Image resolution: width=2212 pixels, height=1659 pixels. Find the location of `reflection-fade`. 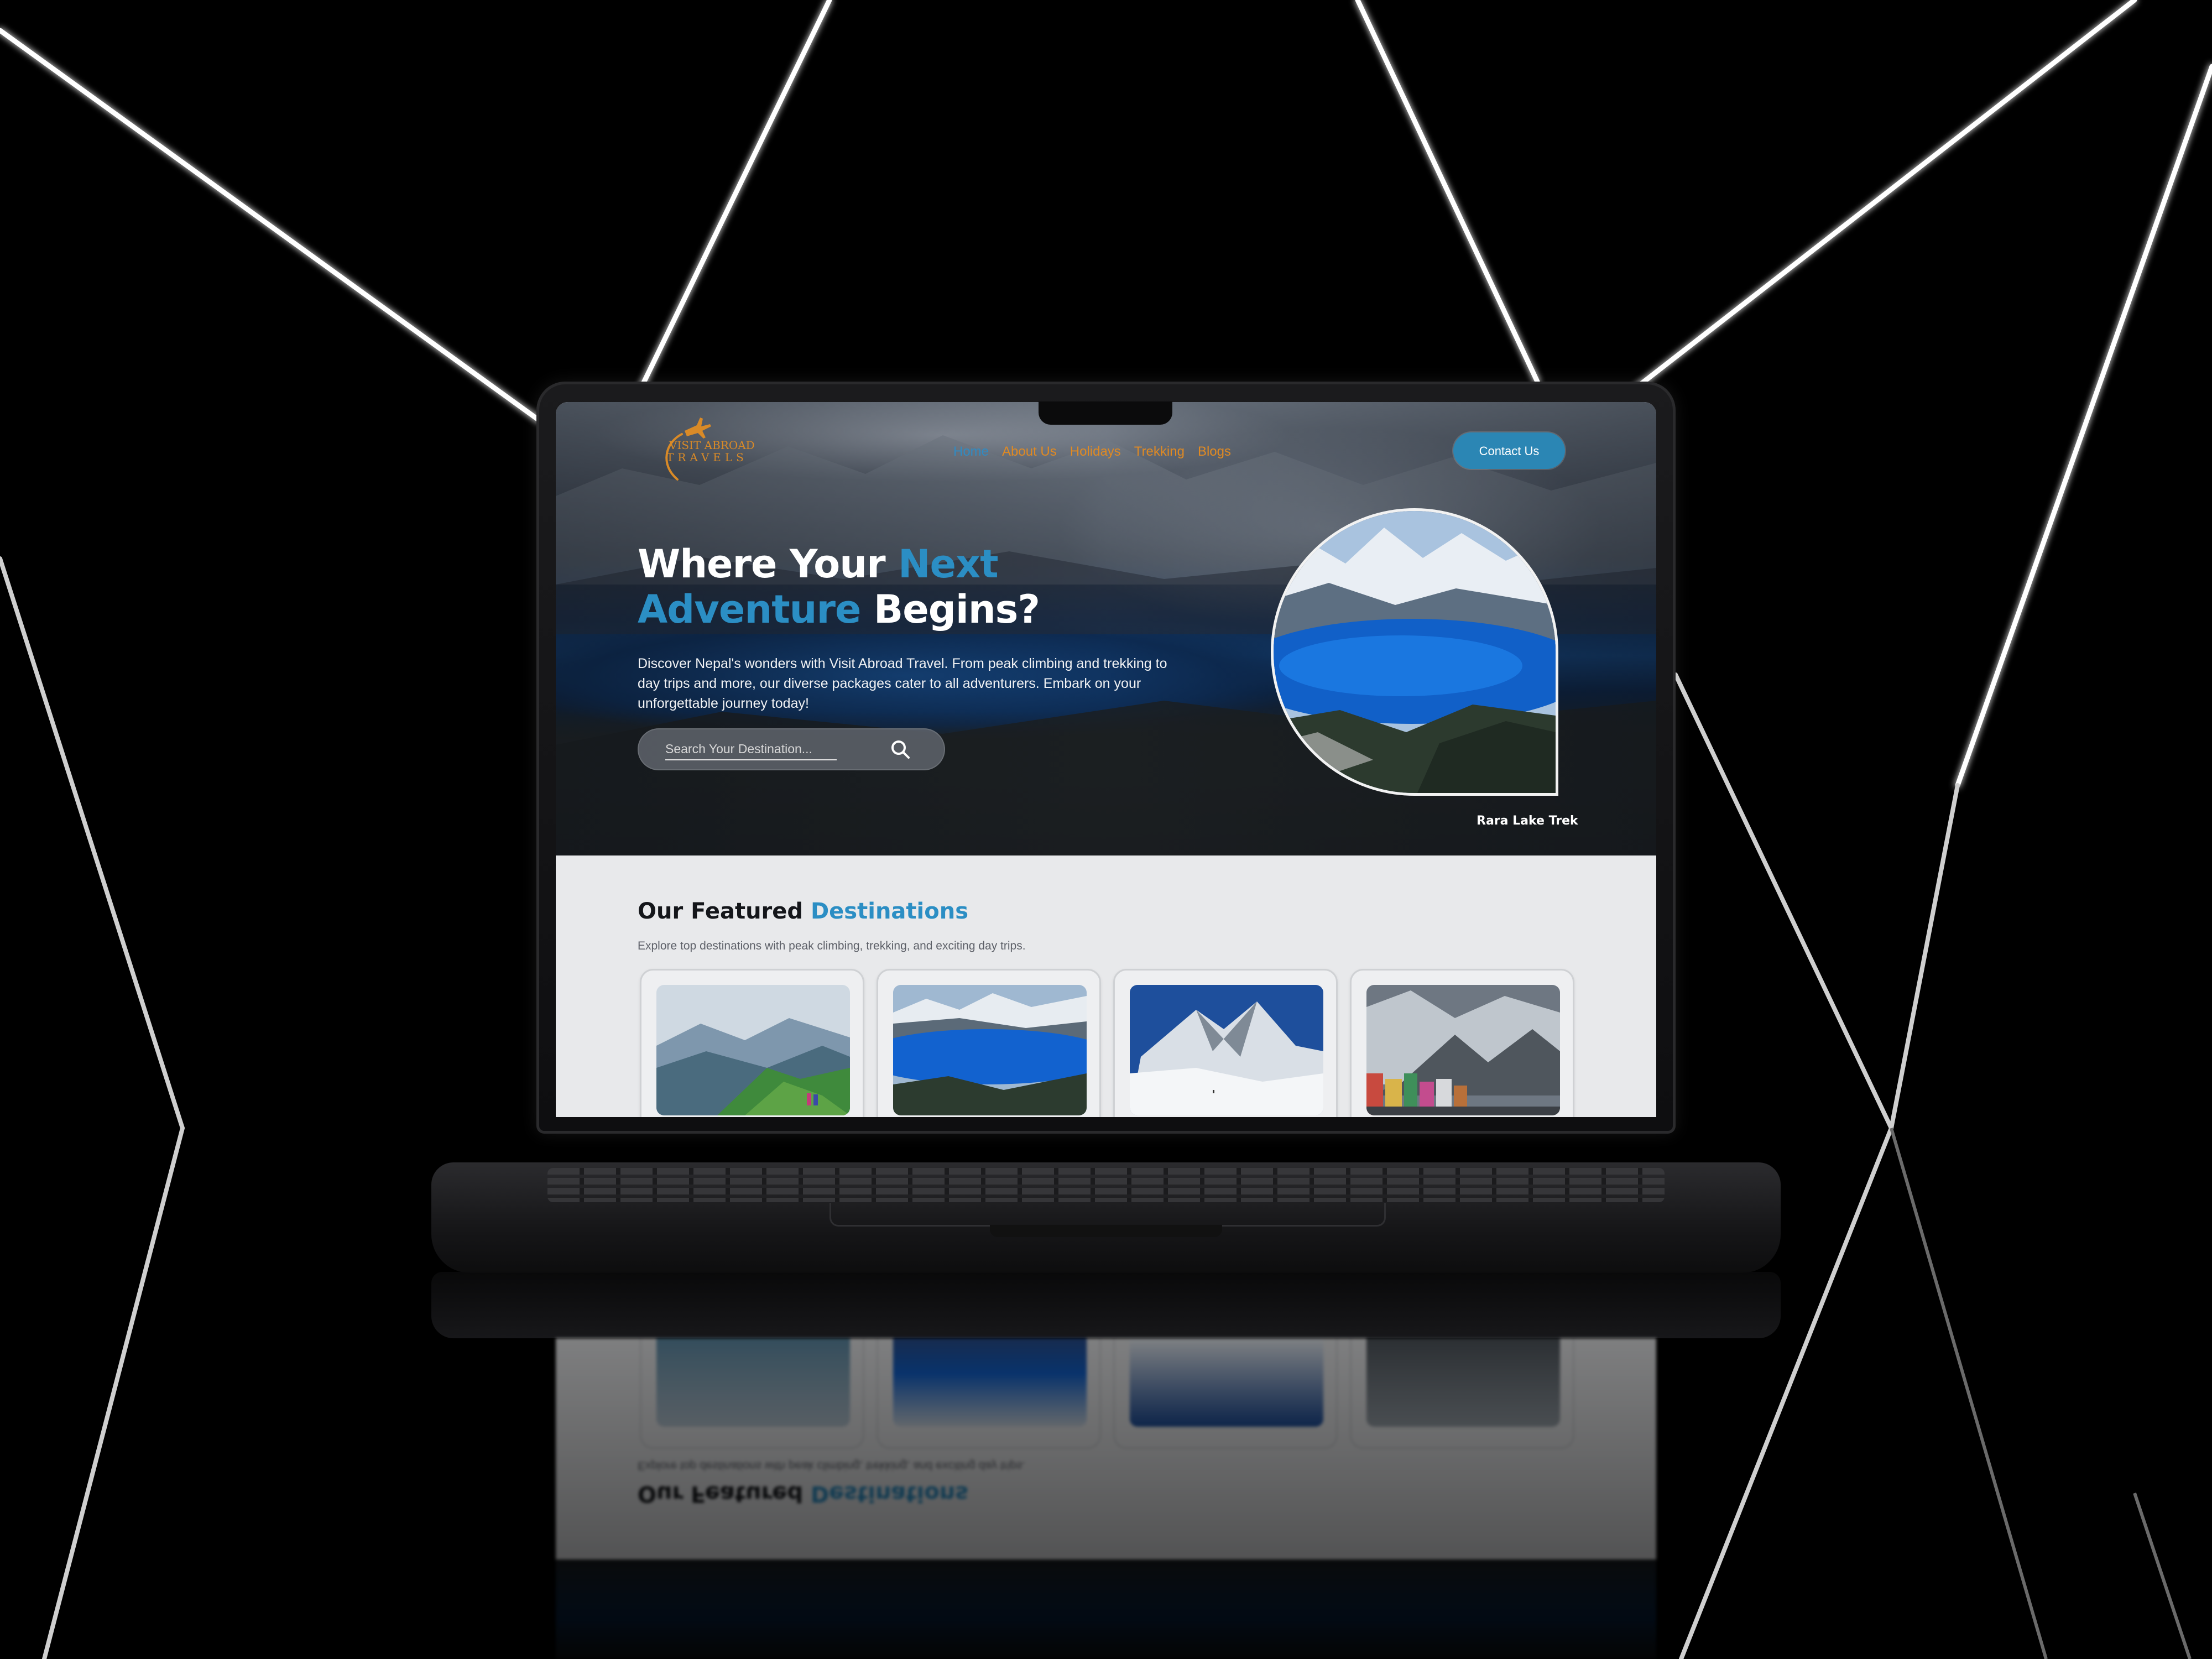

reflection-fade is located at coordinates (1106, 1498).